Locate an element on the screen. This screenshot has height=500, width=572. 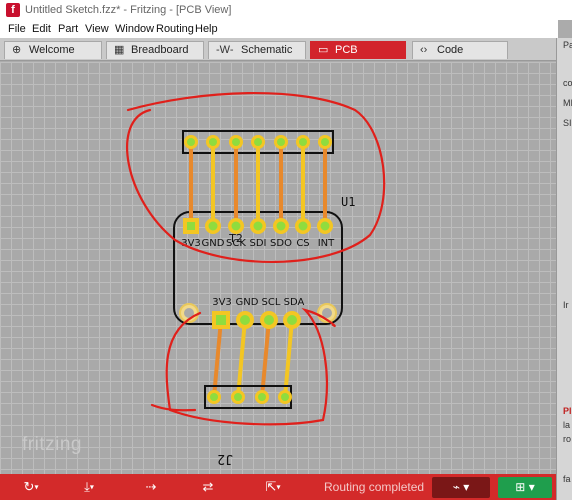
right-dock-panel: Pa co MI SI Ir Pl la ro fa is located at coordinates (564, 269).